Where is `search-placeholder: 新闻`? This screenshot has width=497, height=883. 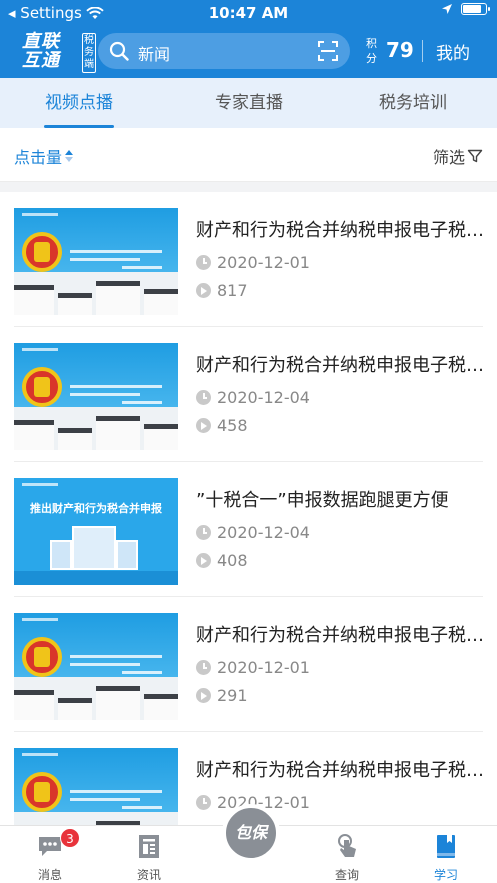 search-placeholder: 新闻 is located at coordinates (154, 54).